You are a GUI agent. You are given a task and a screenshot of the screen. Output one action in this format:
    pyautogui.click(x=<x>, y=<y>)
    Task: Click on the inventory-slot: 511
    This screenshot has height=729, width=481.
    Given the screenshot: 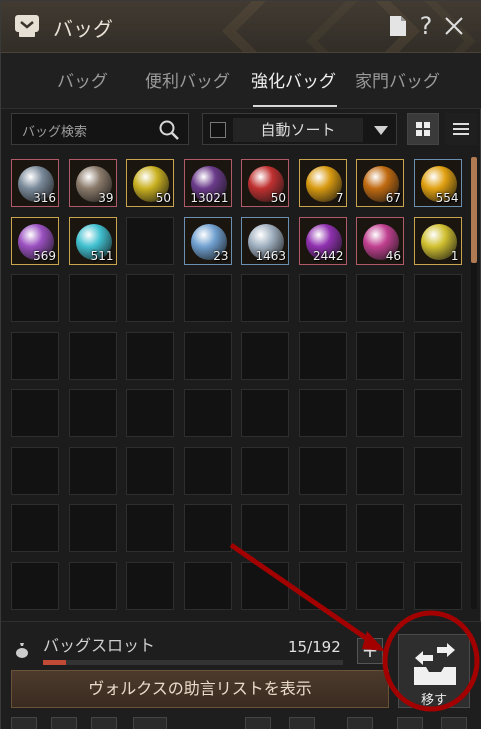 What is the action you would take?
    pyautogui.click(x=92, y=240)
    